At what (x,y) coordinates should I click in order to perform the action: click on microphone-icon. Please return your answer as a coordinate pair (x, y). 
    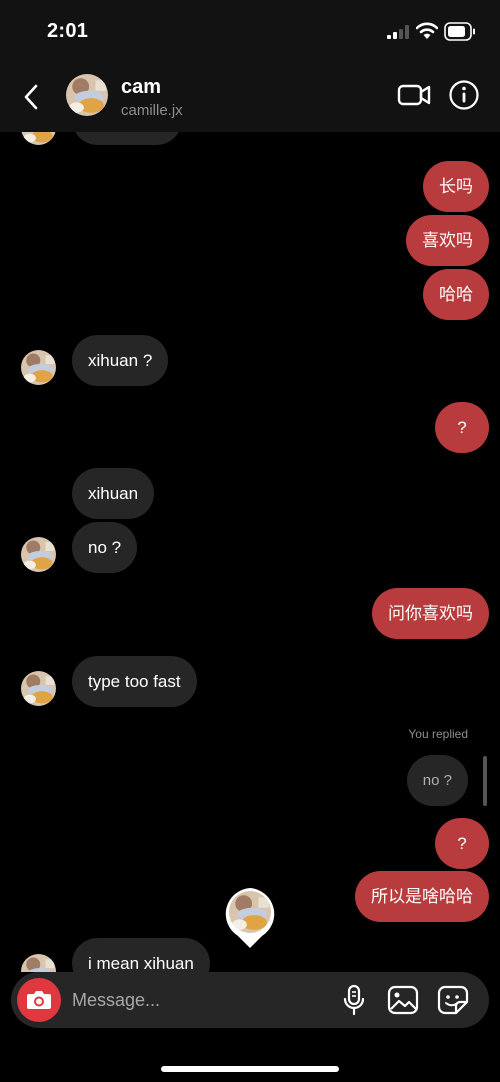
    Looking at the image, I should click on (354, 1000).